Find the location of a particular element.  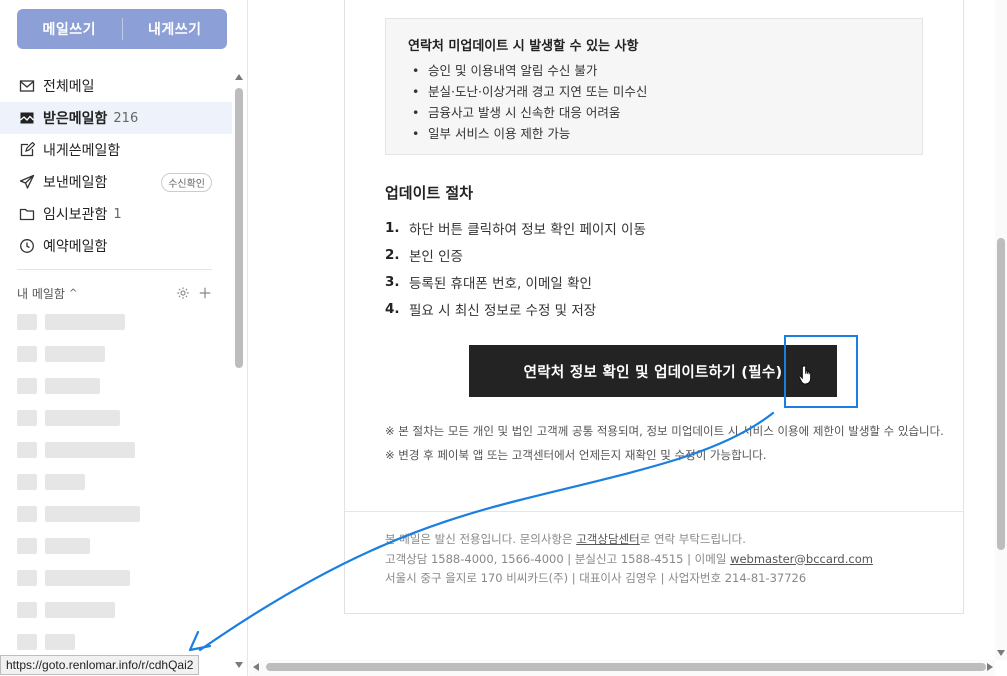

scroll-up-icon is located at coordinates (239, 77).